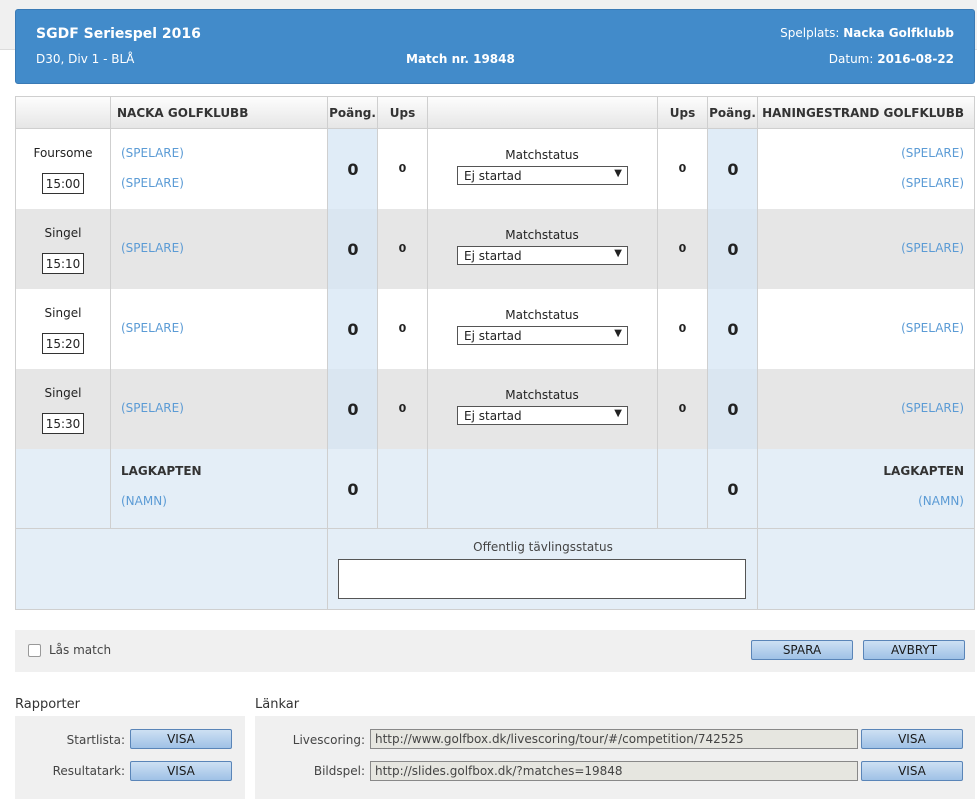 The height and width of the screenshot is (799, 977). I want to click on home-ups-header: Ups, so click(402, 113).